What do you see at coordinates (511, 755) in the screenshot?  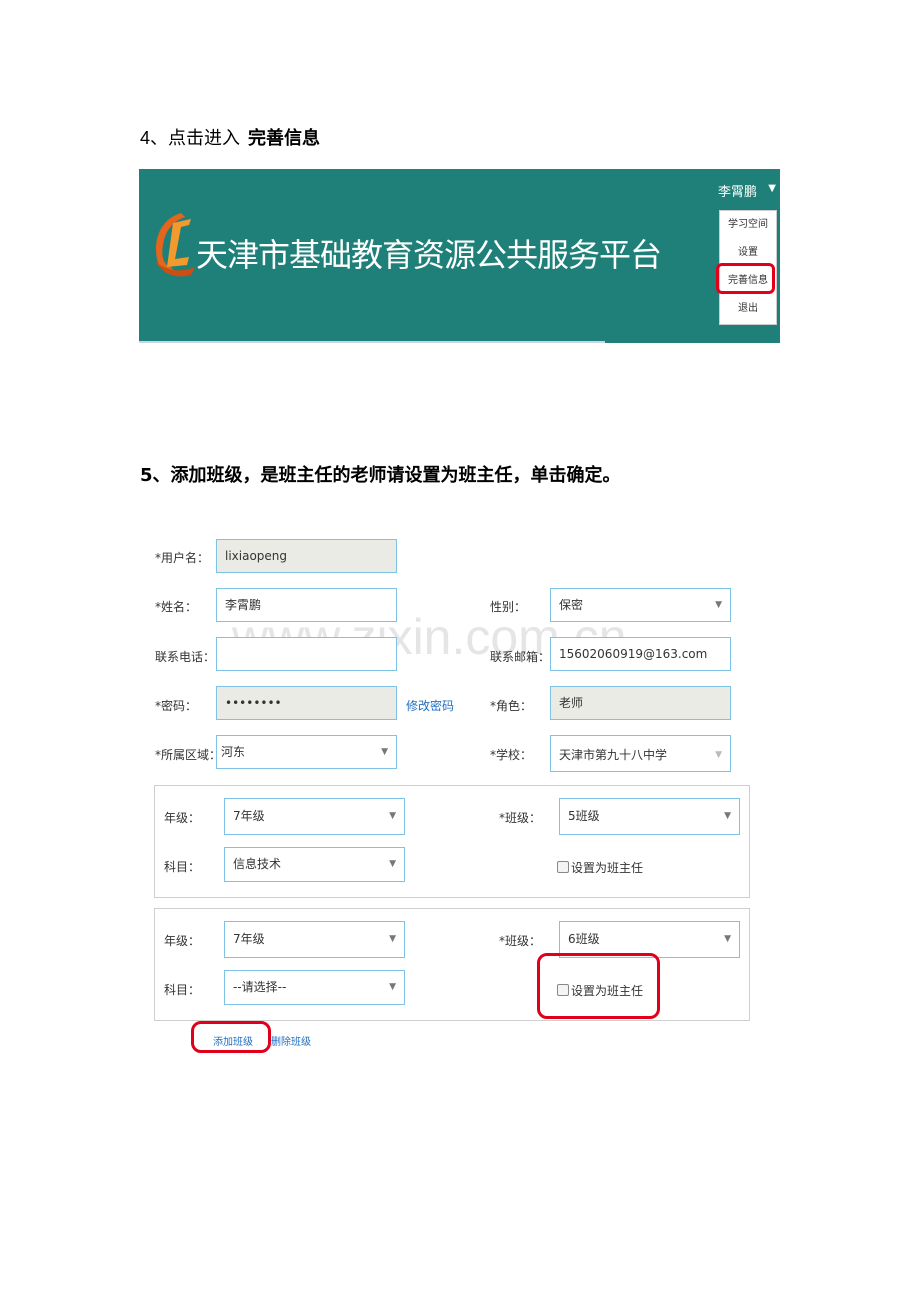 I see `school-label: *学校：` at bounding box center [511, 755].